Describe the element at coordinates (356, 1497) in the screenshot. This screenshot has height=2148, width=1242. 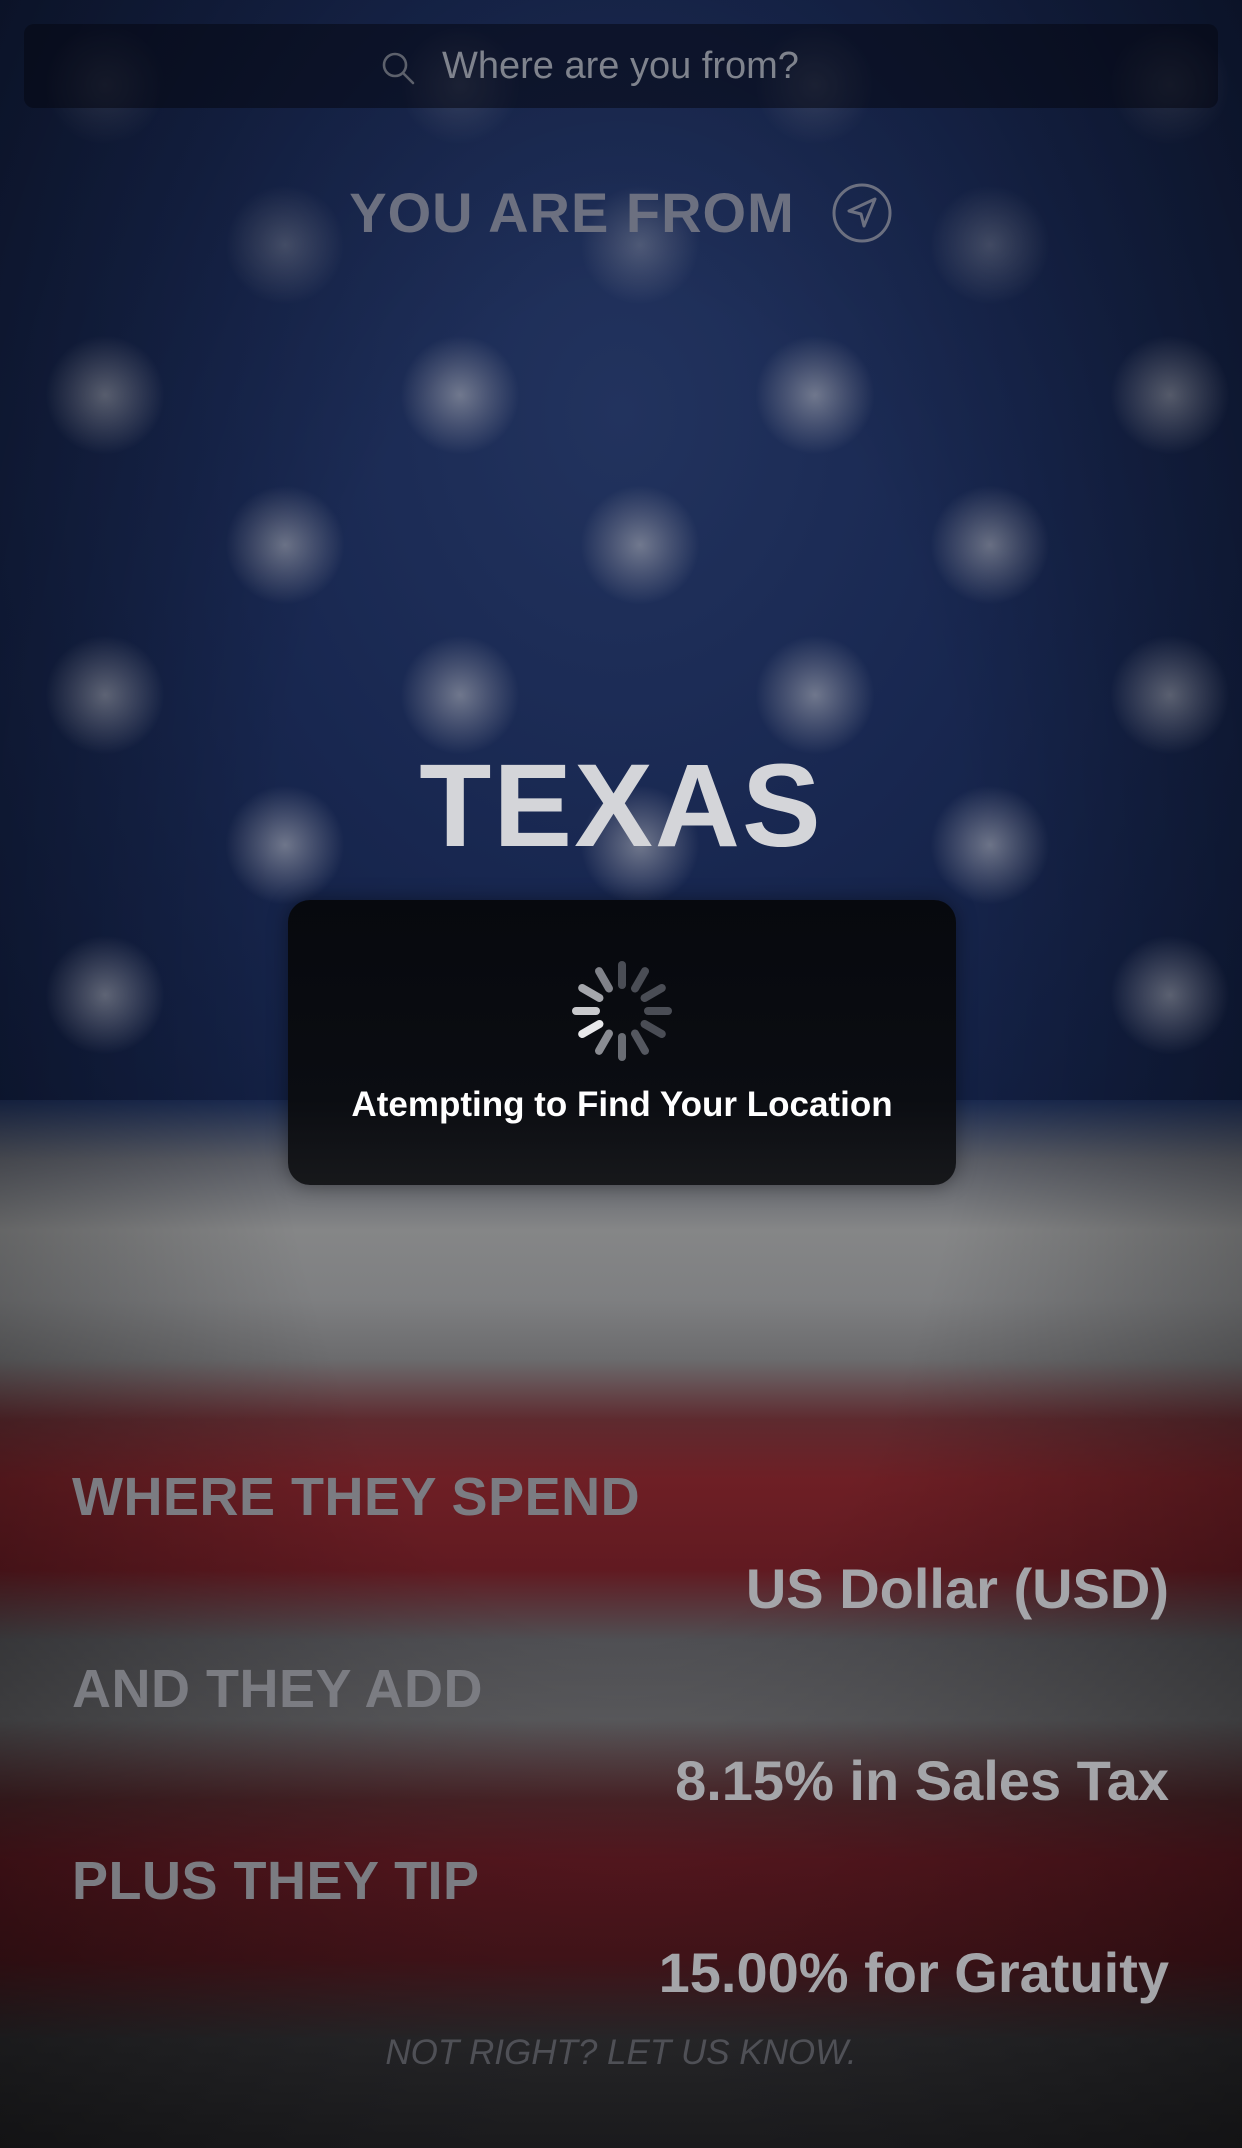
I see `spend-label: WHERE THEY SPEND` at that location.